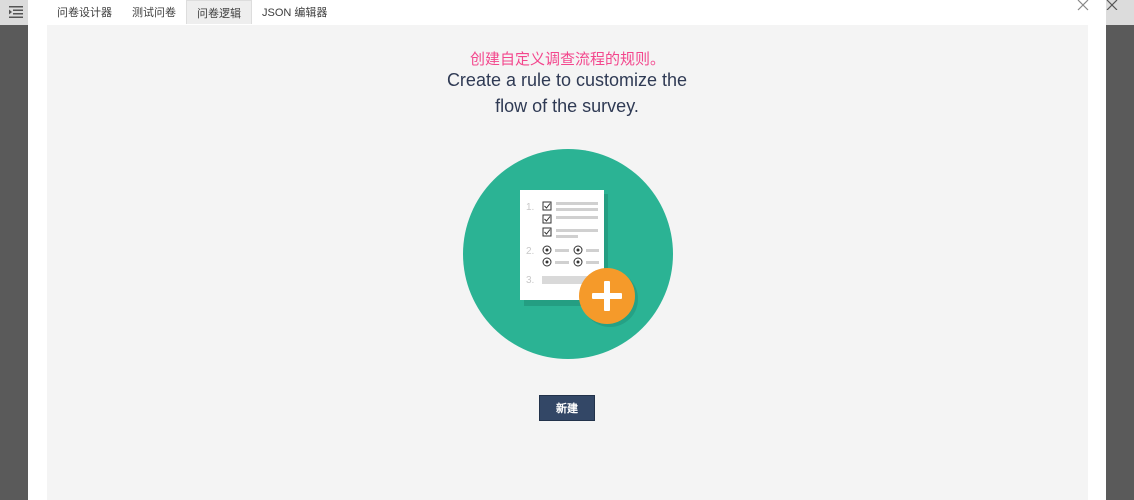 The image size is (1134, 500). I want to click on tab-json-editor: JSON 编辑器, so click(294, 12).